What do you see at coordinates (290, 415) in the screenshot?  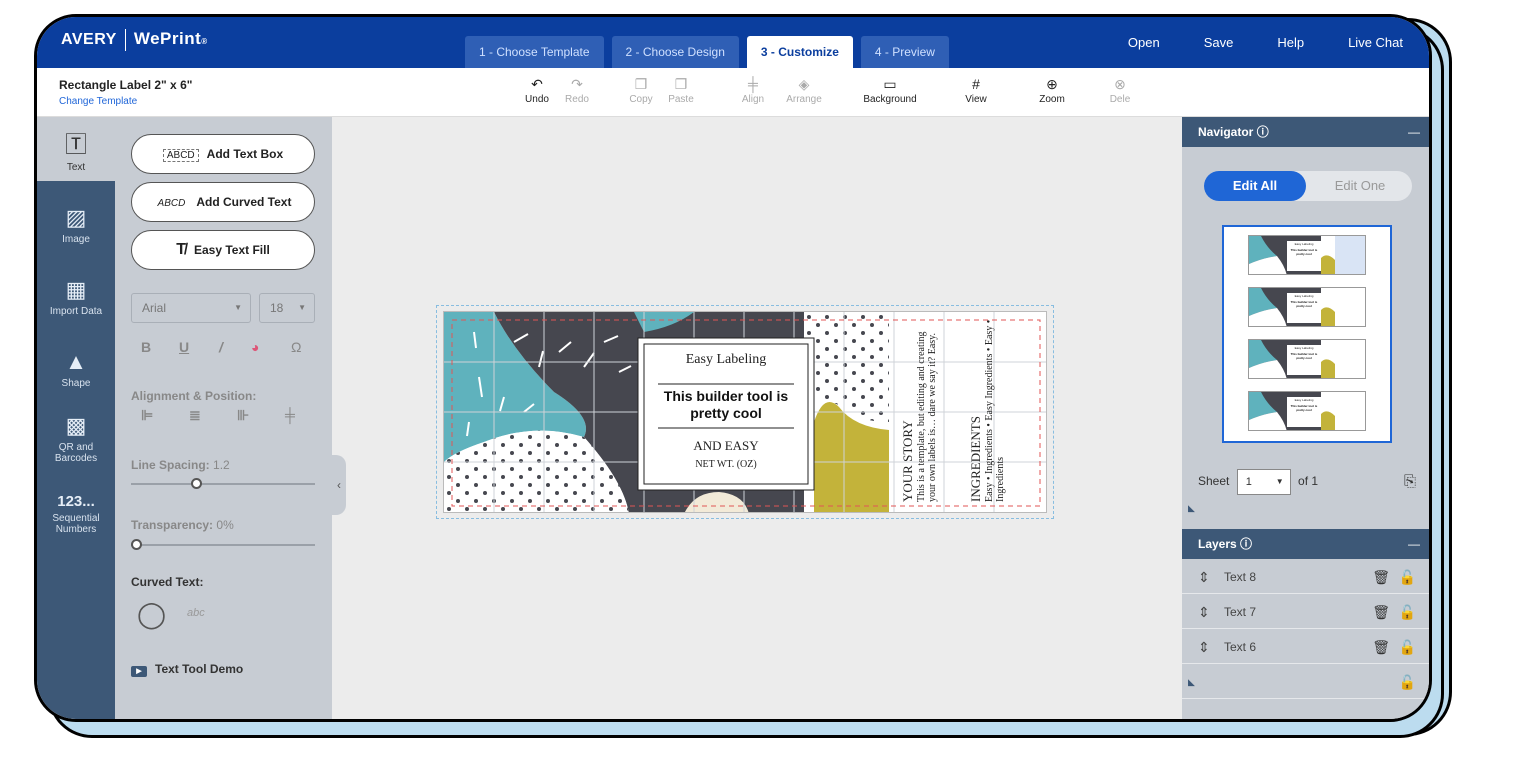 I see `align-middle-icon: ╪` at bounding box center [290, 415].